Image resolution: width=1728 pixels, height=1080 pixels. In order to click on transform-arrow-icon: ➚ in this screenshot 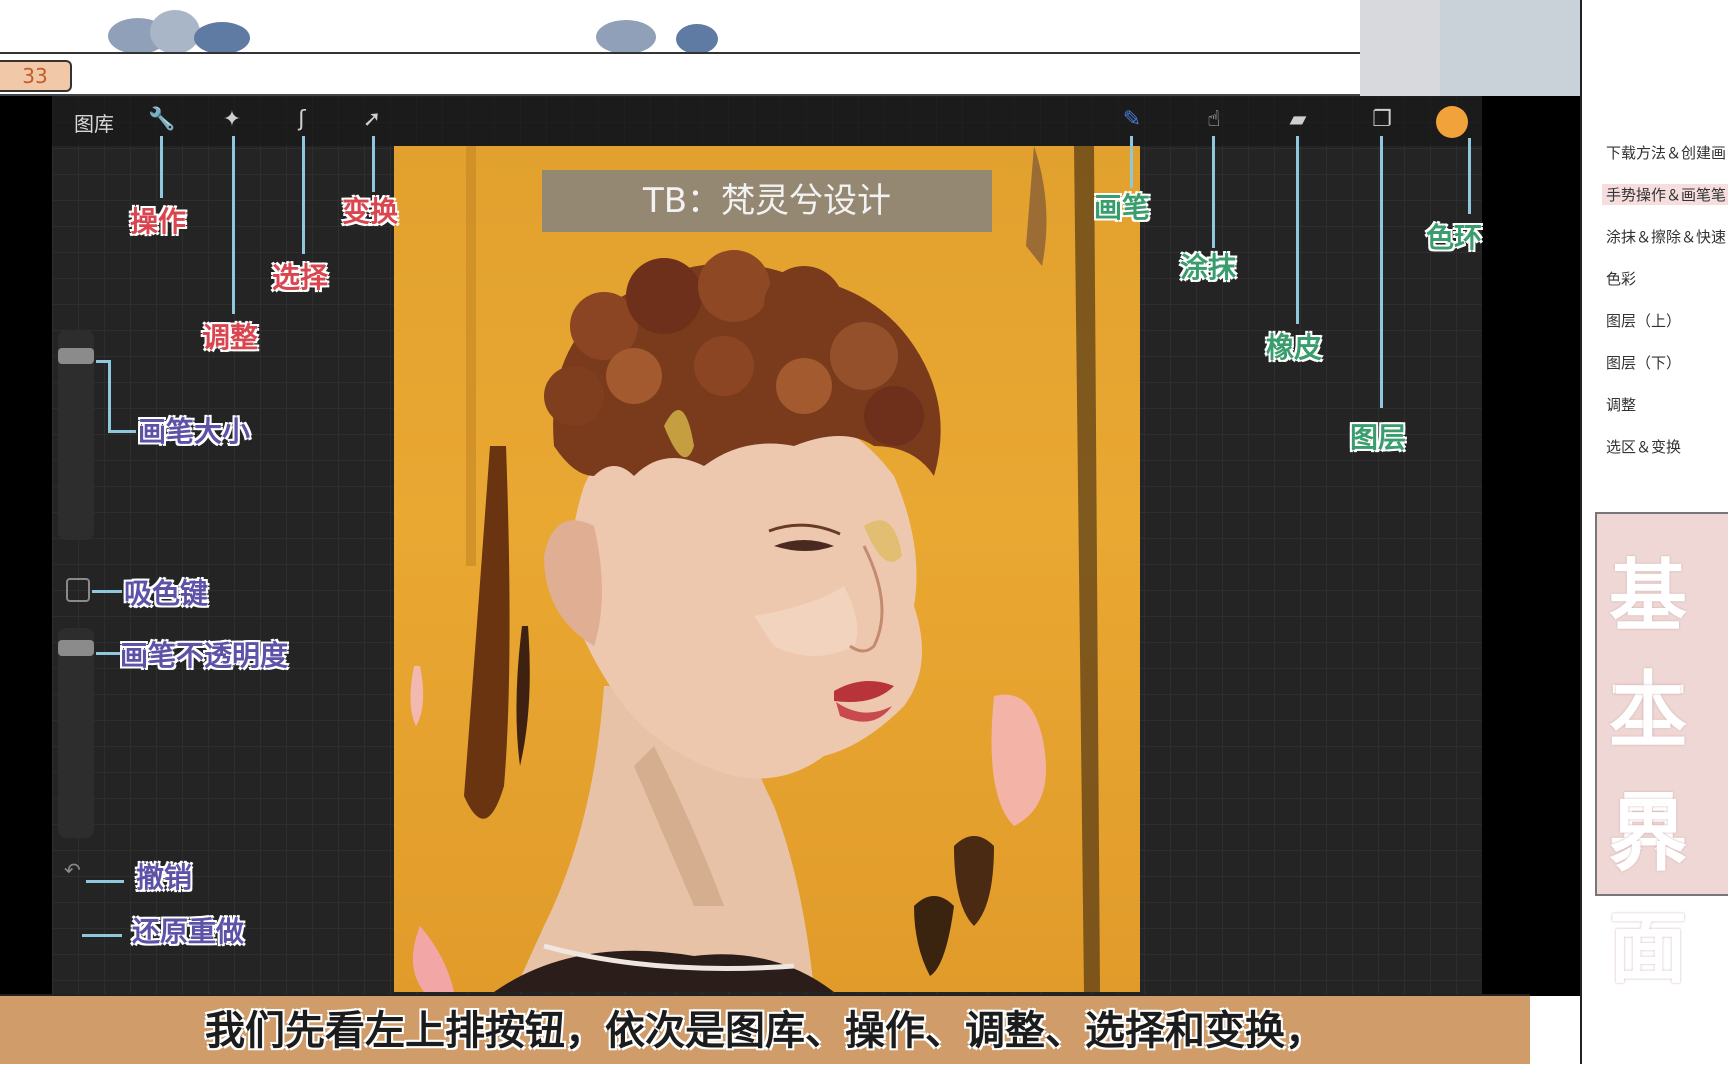, I will do `click(372, 120)`.